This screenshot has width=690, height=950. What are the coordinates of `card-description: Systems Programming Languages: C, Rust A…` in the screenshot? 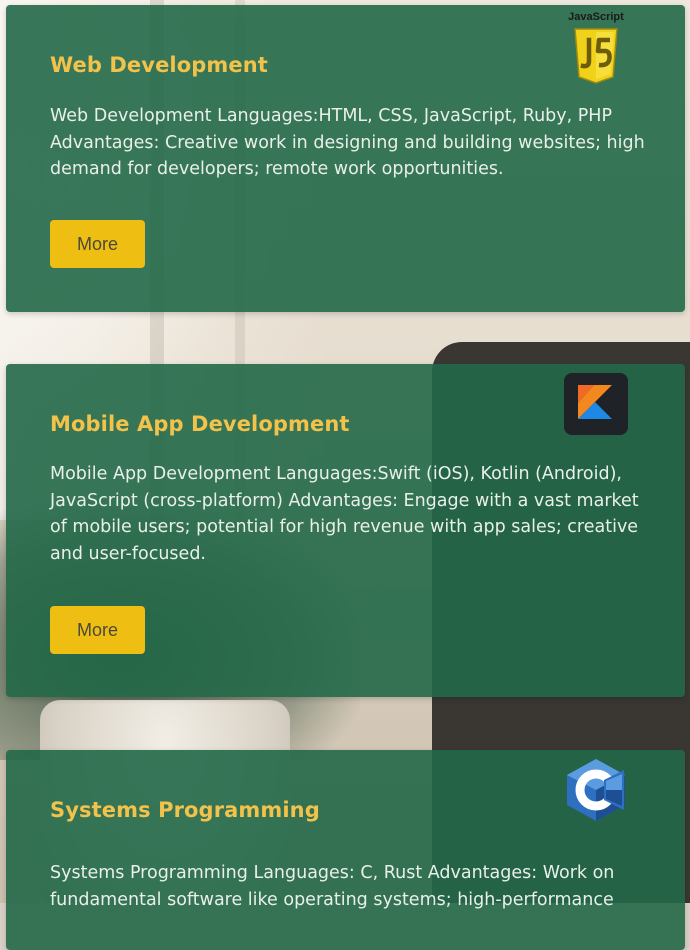 It's located at (332, 886).